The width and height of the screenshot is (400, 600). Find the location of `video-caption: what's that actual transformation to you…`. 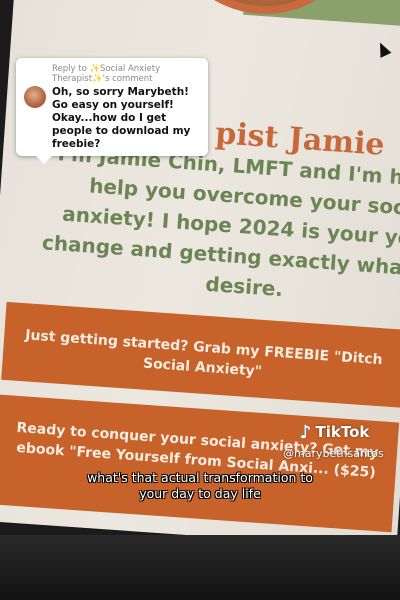

video-caption: what's that actual transformation to you… is located at coordinates (200, 485).